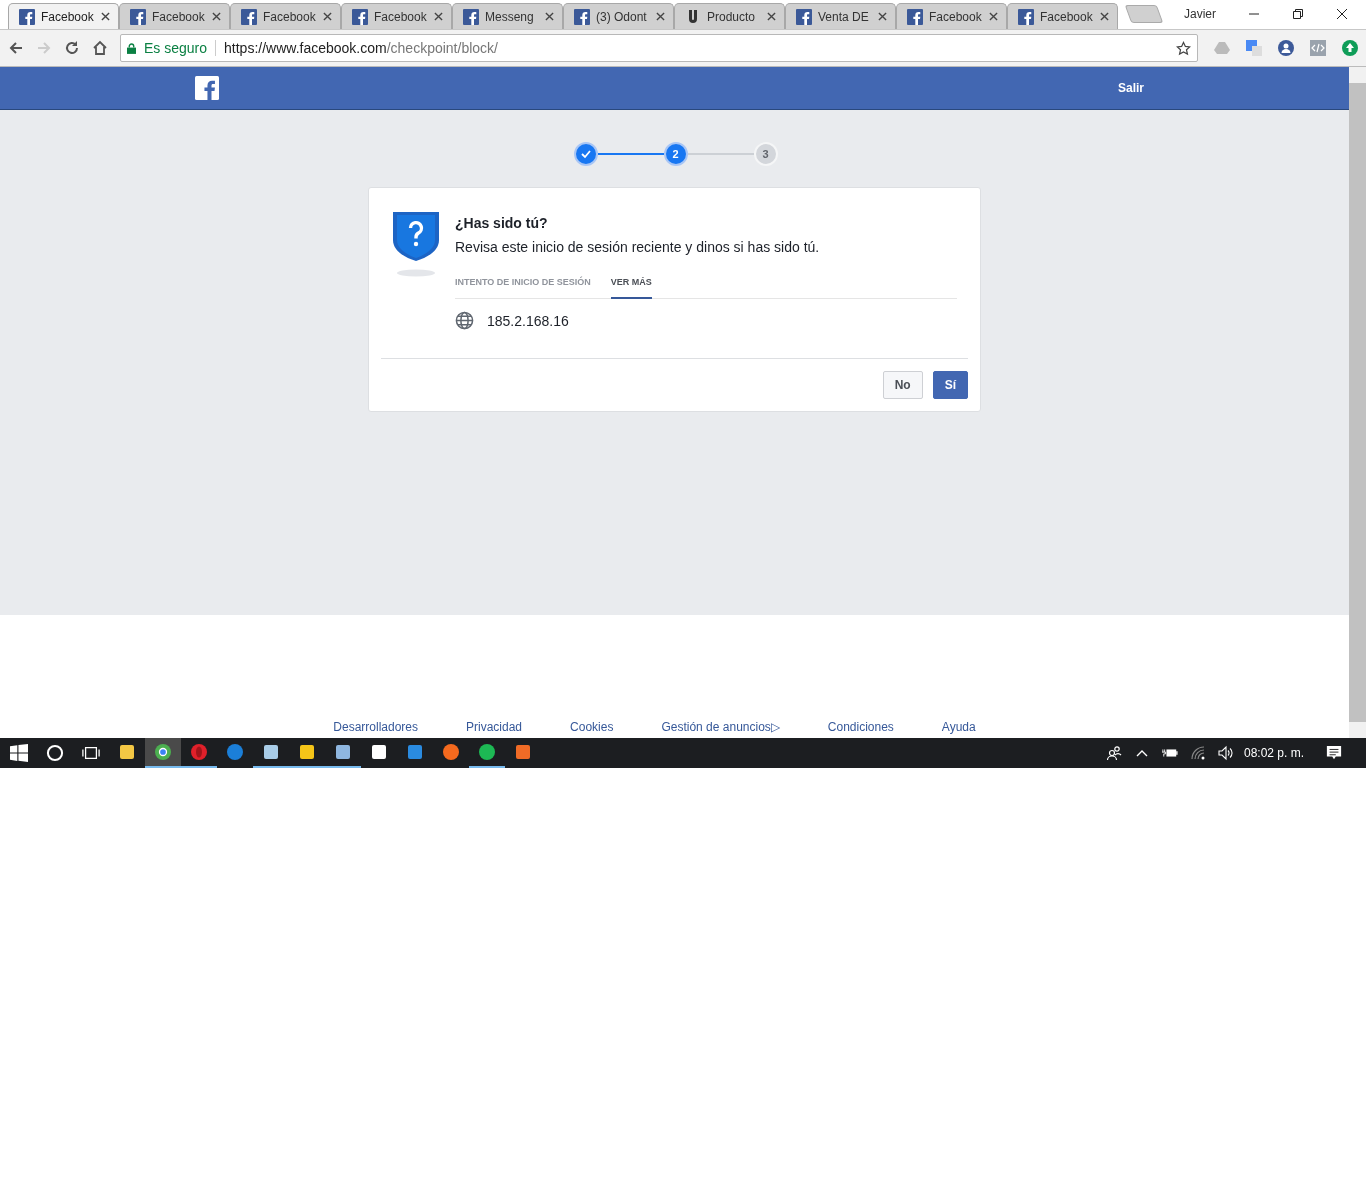 The image size is (1366, 1196). I want to click on browser-tab: Venta DE, so click(840, 16).